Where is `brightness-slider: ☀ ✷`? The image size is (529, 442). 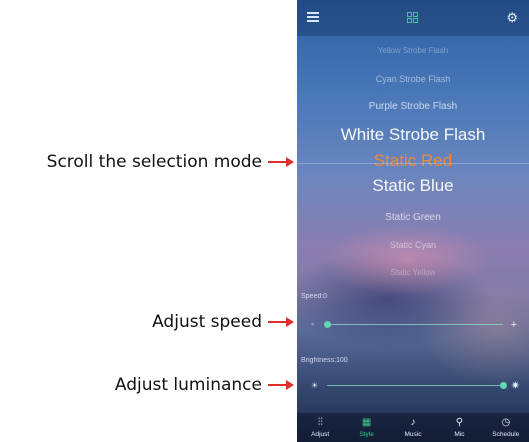
brightness-slider: ☀ ✷ is located at coordinates (413, 386).